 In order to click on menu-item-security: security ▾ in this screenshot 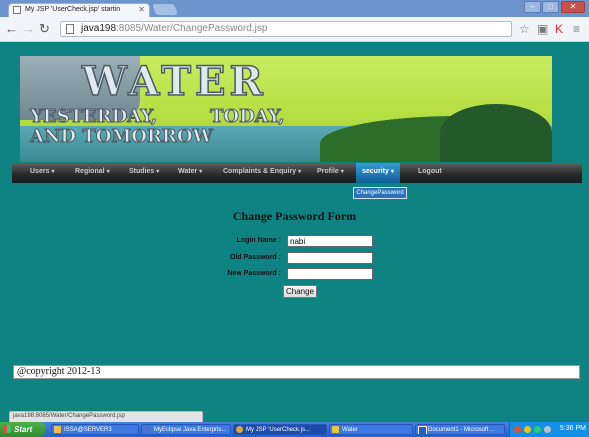, I will do `click(378, 173)`.